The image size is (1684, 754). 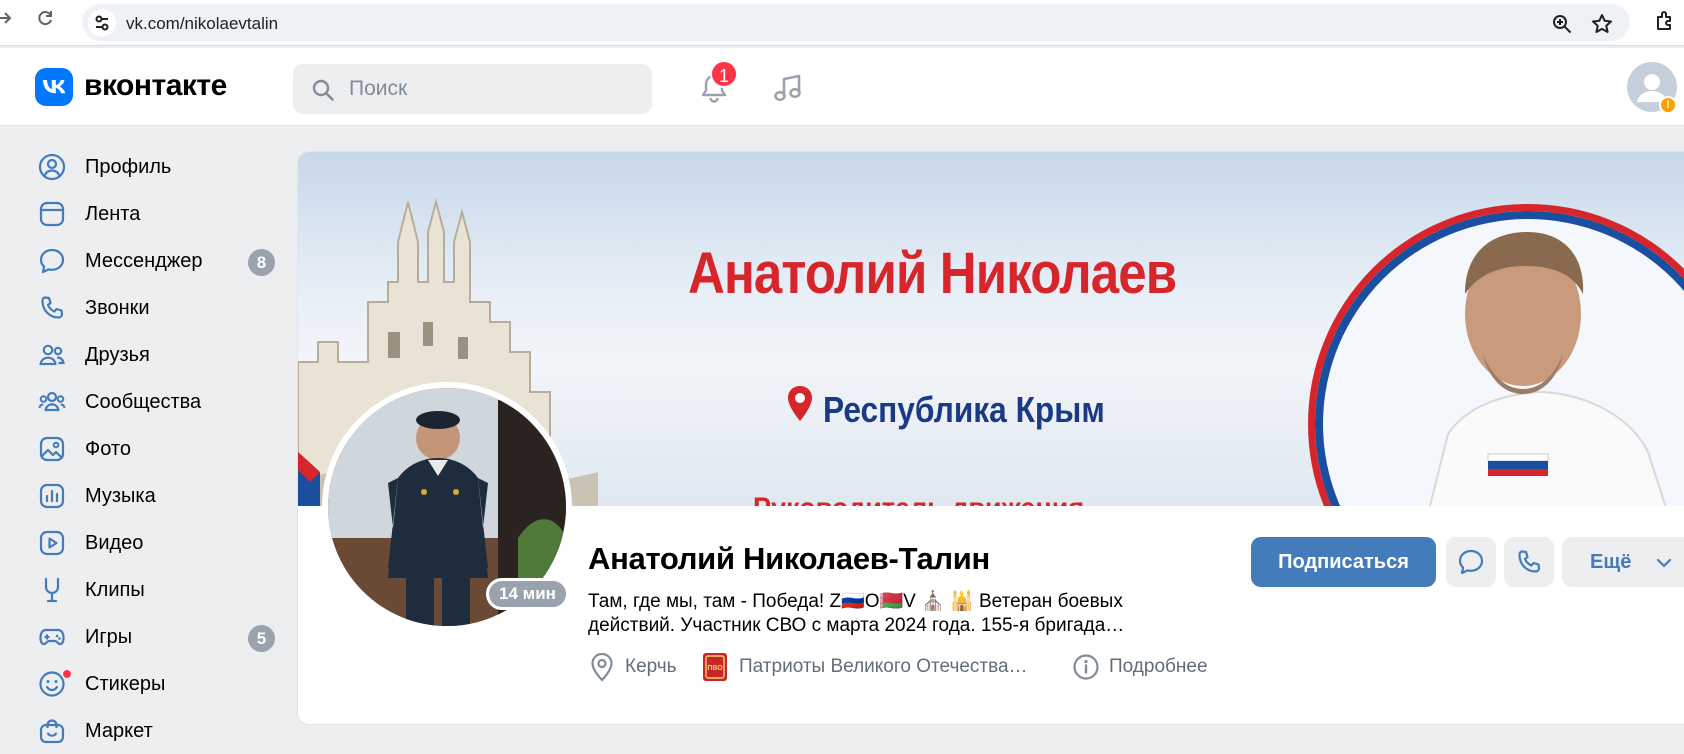 What do you see at coordinates (128, 167) in the screenshot?
I see `sidebar-item-label: Профиль` at bounding box center [128, 167].